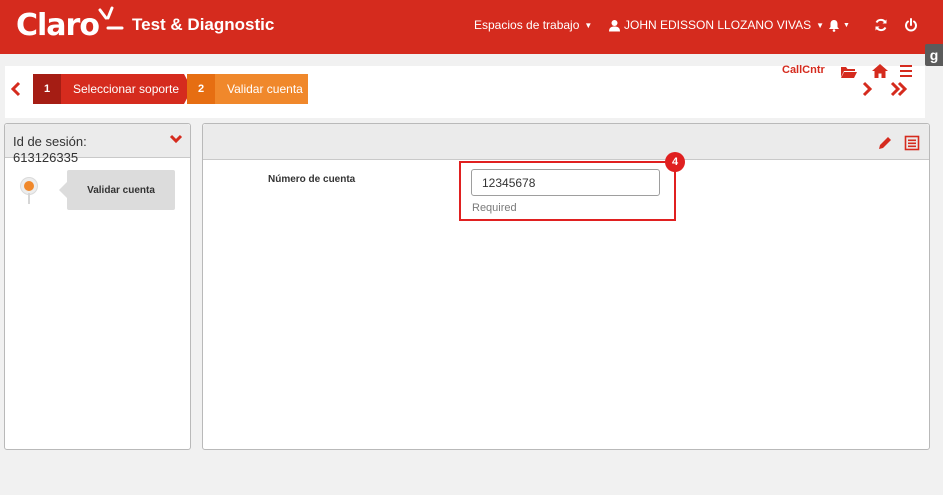 The height and width of the screenshot is (495, 943). Describe the element at coordinates (849, 72) in the screenshot. I see `folder-icon` at that location.